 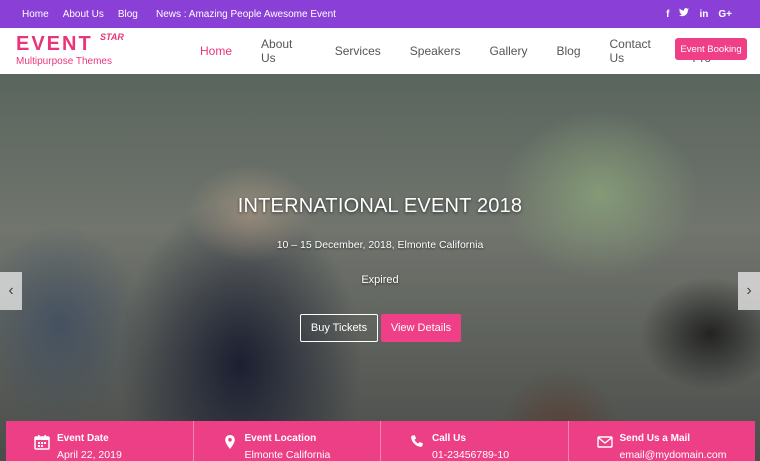 What do you see at coordinates (711, 49) in the screenshot?
I see `event-booking-button: Event Booking` at bounding box center [711, 49].